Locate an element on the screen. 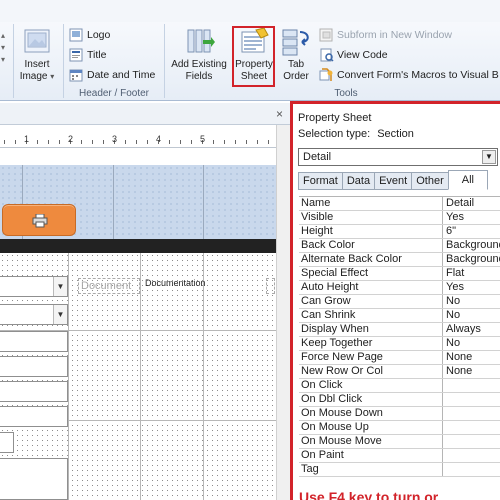 The width and height of the screenshot is (500, 500). property-row: Display When Always is located at coordinates (399, 330).